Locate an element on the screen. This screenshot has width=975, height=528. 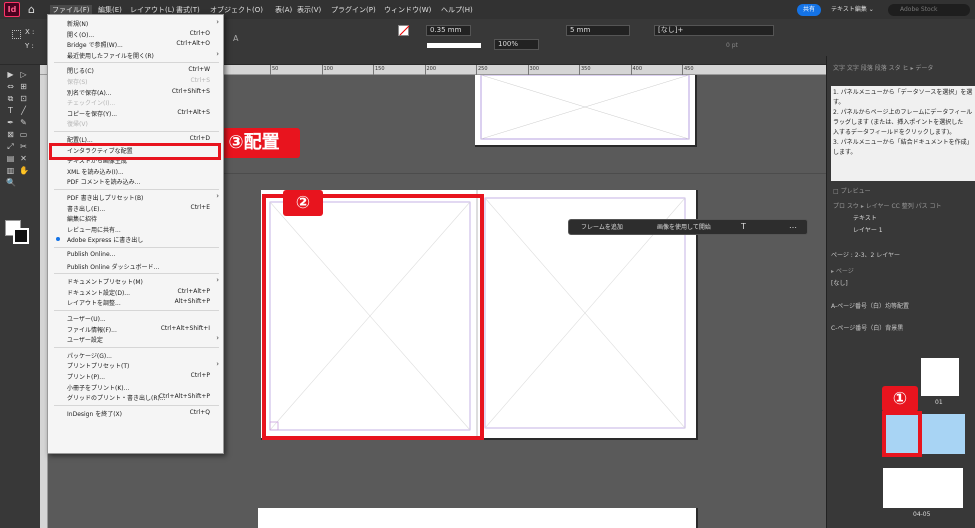
menu-item: プリントプリセット(T) › is located at coordinates (135, 365).